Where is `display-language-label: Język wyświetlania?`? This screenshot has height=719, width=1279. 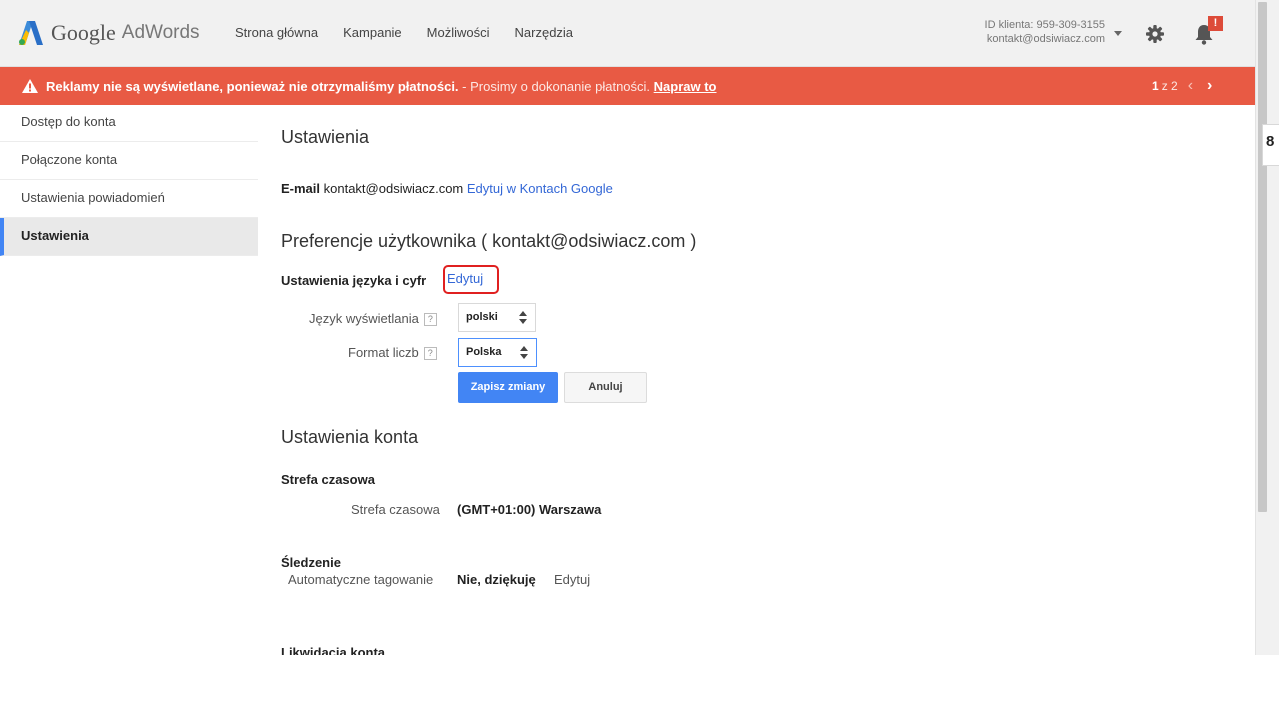 display-language-label: Język wyświetlania? is located at coordinates (373, 319).